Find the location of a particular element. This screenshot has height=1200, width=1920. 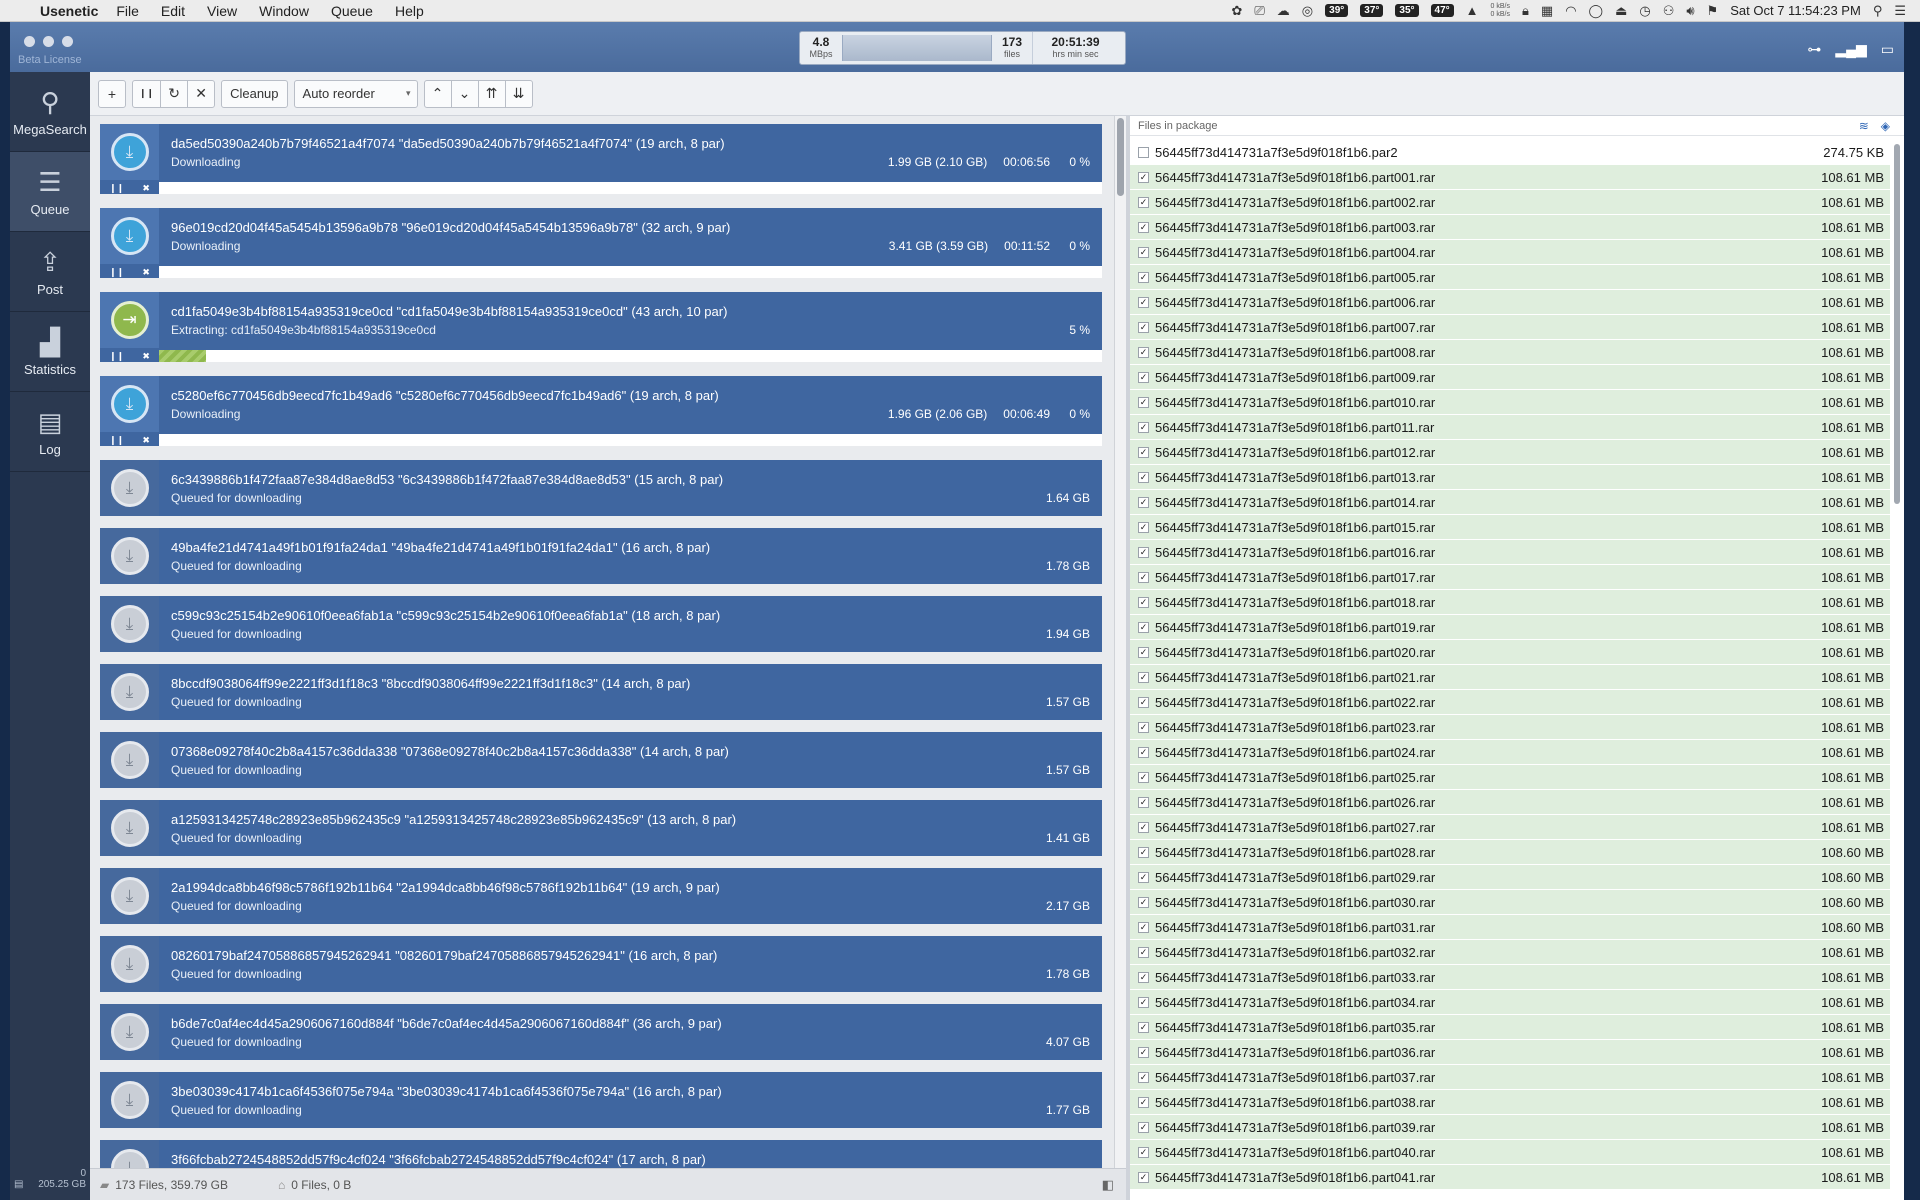

file-checkbox is located at coordinates (1143, 152).